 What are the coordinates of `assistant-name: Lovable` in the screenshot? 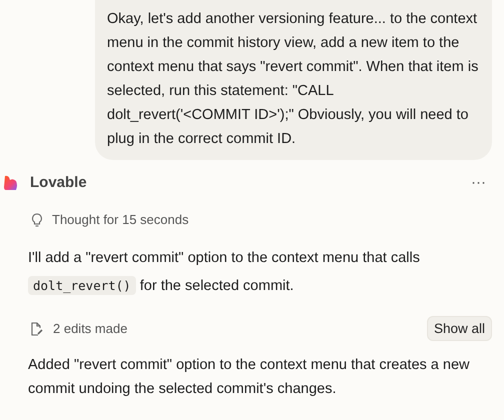 It's located at (58, 182).